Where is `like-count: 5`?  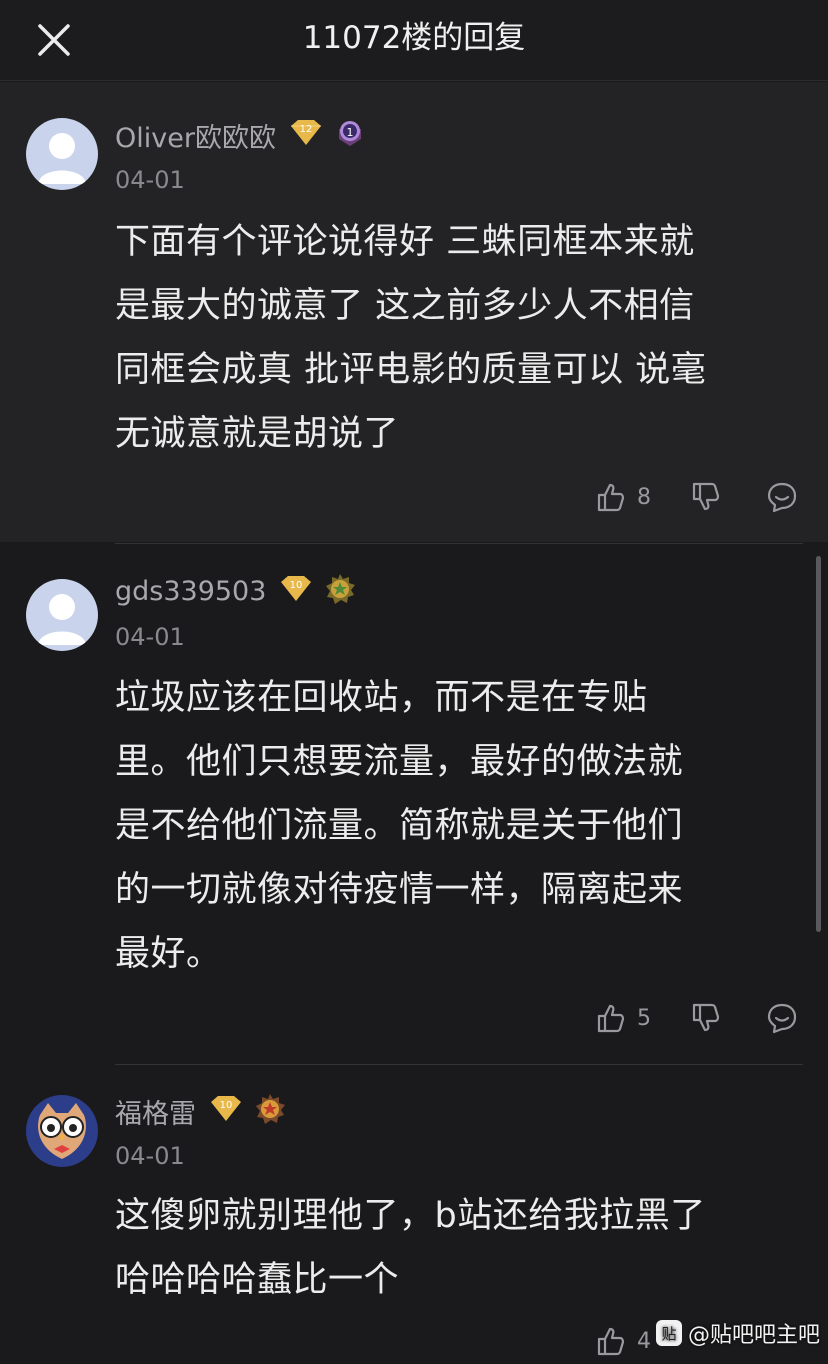 like-count: 5 is located at coordinates (644, 1018).